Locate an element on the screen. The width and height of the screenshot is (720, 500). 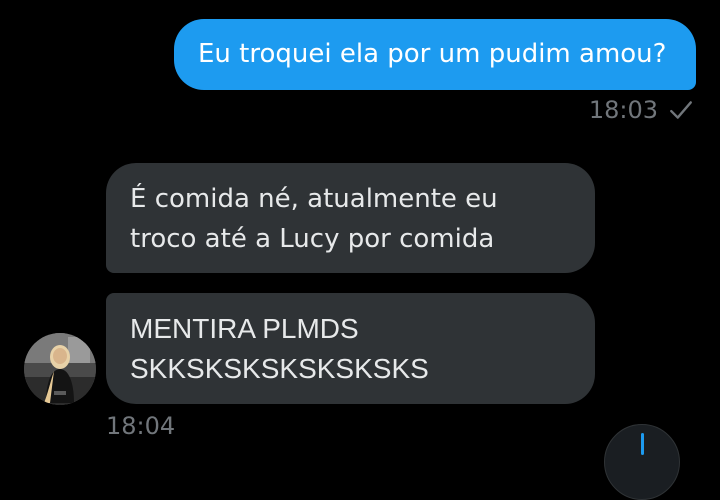
sent-message-meta: 18:03 is located at coordinates (641, 110).